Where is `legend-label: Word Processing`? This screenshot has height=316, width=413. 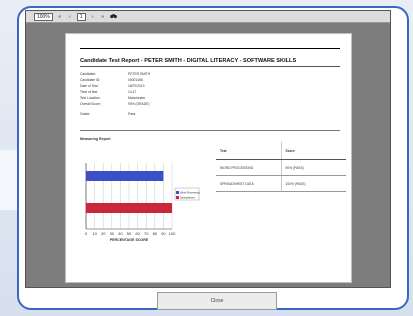
legend-label: Word Processing is located at coordinates (190, 193).